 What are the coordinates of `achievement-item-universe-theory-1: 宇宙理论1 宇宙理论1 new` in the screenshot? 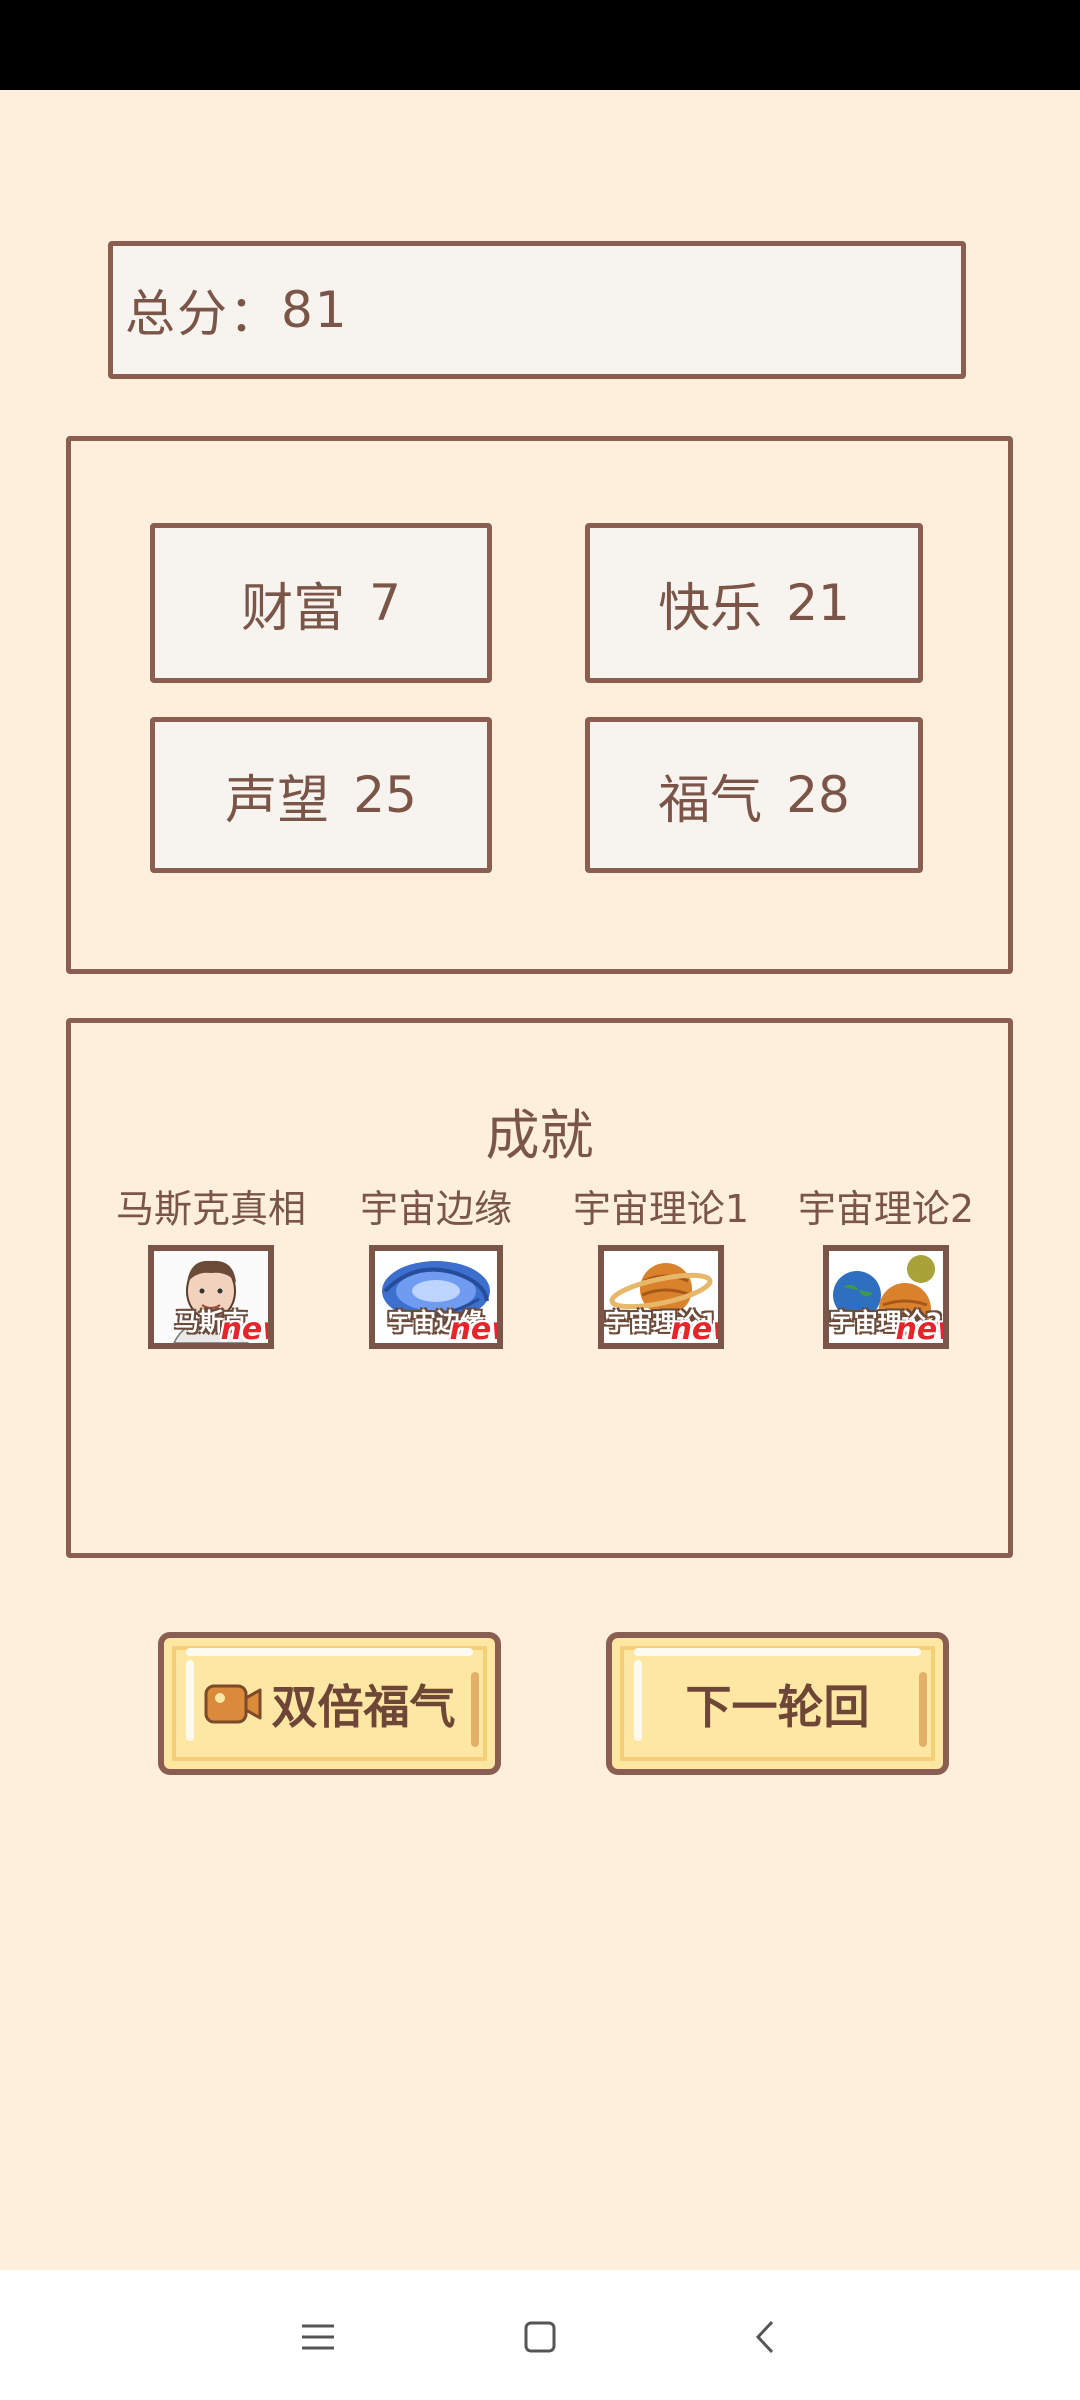 It's located at (661, 1263).